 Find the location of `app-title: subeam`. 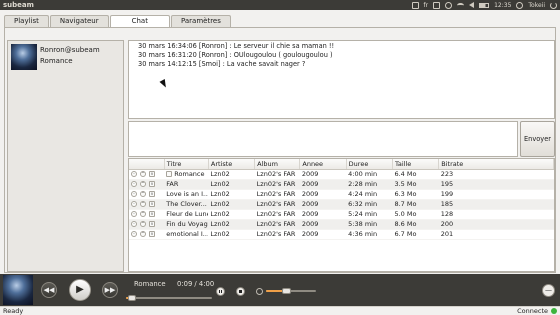

app-title: subeam is located at coordinates (18, 5).